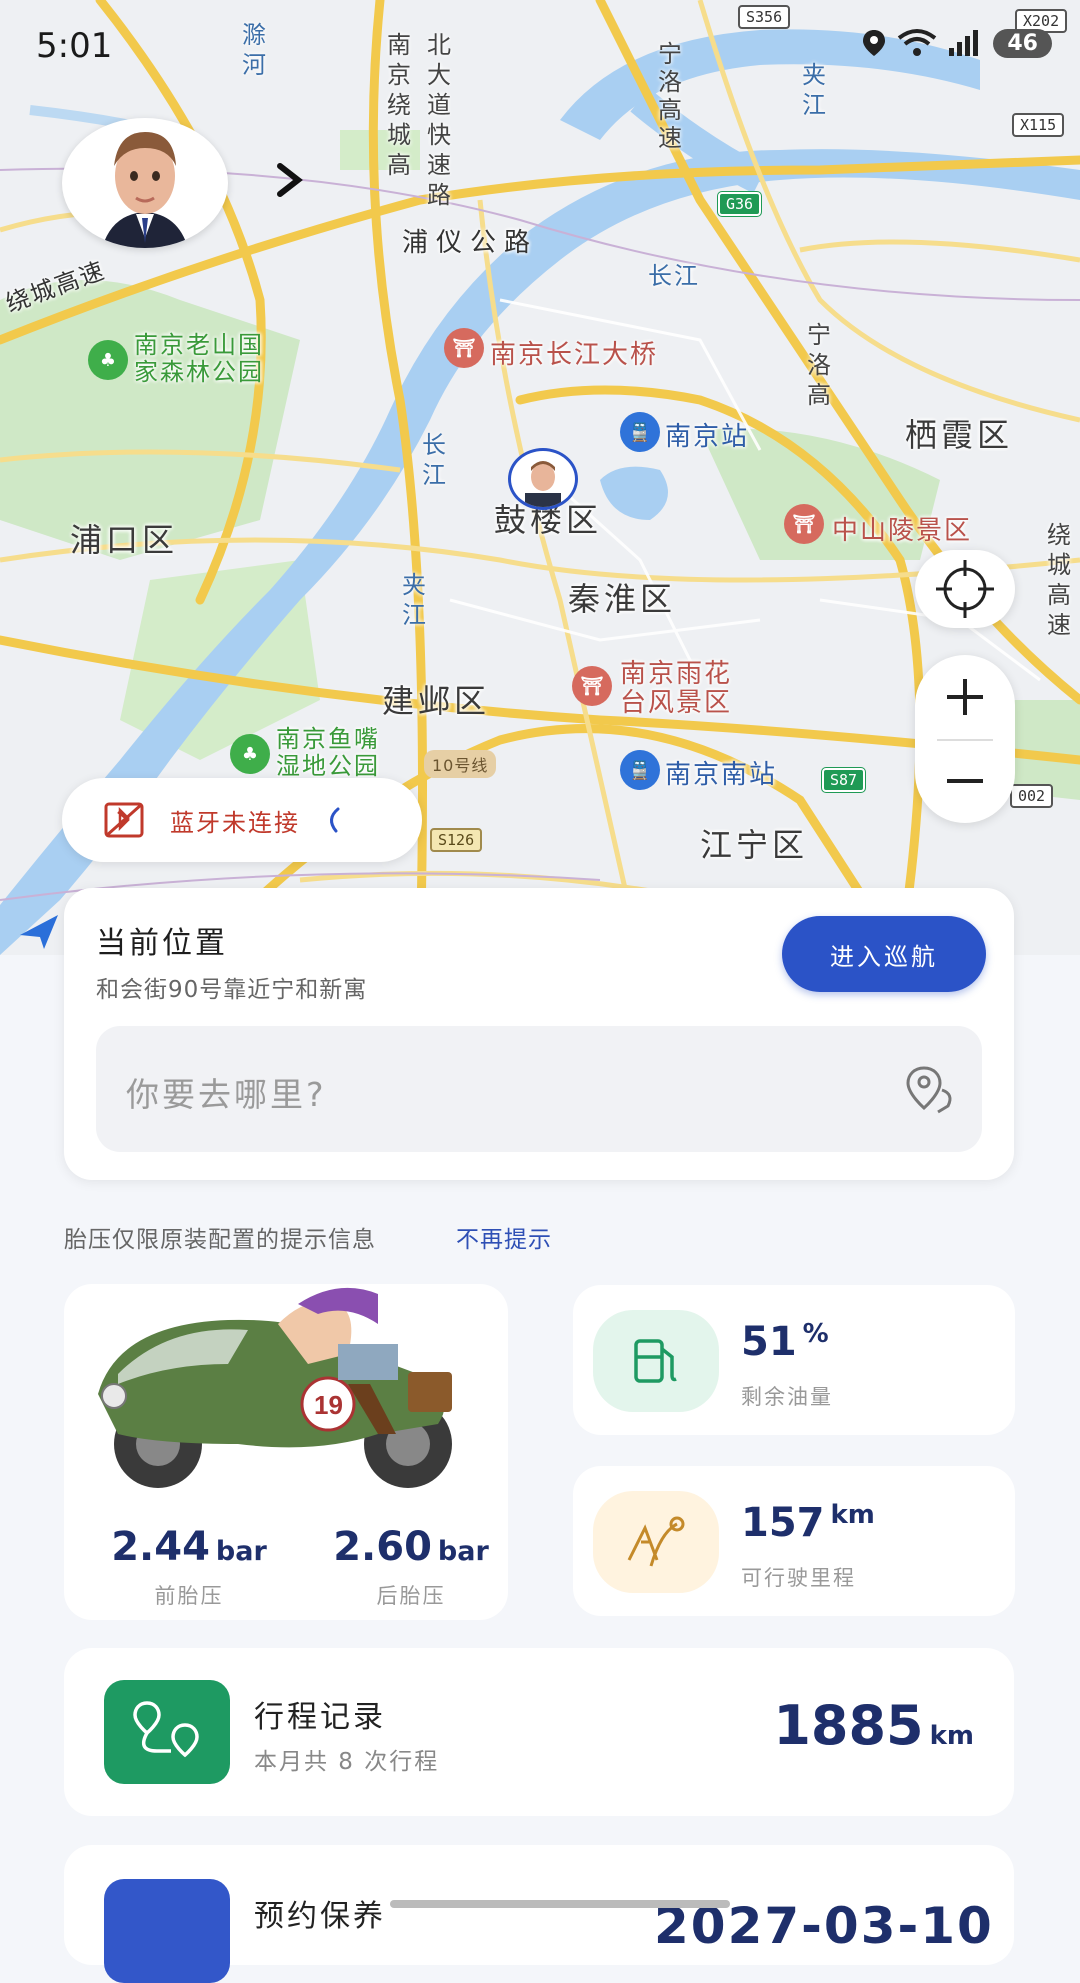 The height and width of the screenshot is (1983, 1080). Describe the element at coordinates (560, 1904) in the screenshot. I see `home-indicator` at that location.